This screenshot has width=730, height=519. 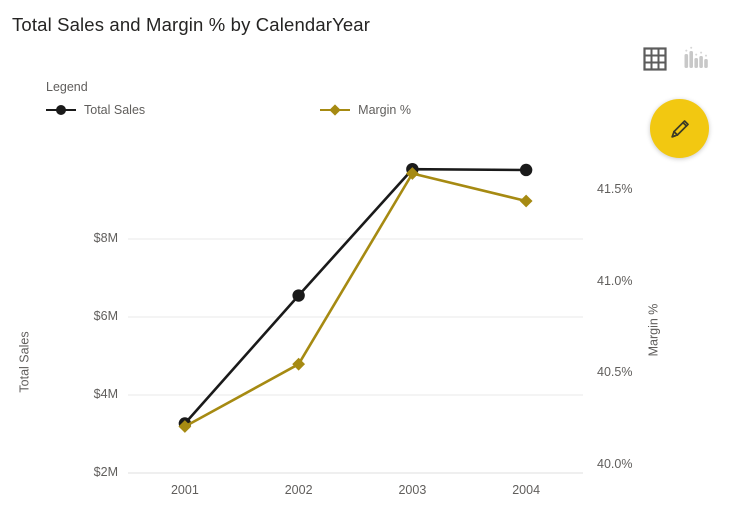 I want to click on y-axis-right-title: Margin %, so click(x=653, y=330).